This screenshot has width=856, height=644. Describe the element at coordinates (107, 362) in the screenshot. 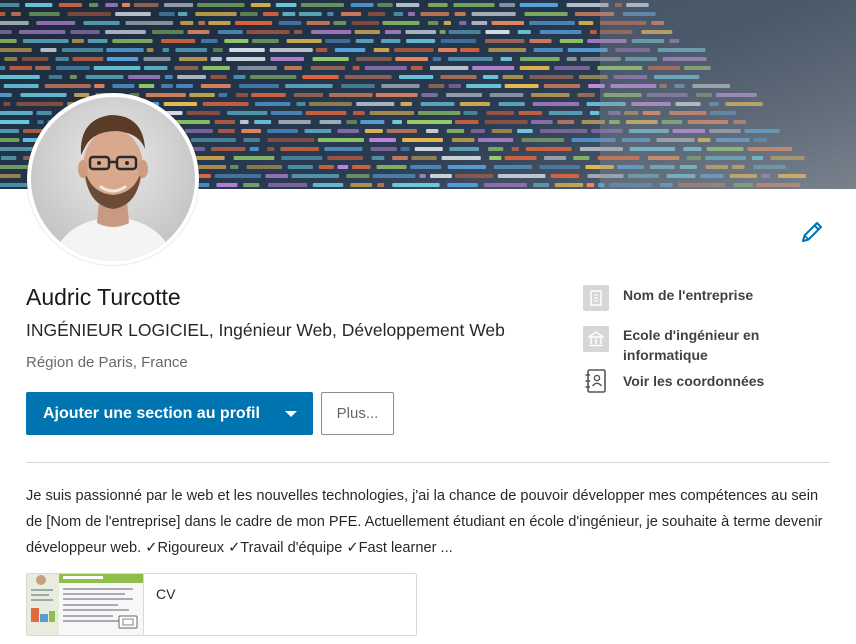

I see `profile-location: Région de Paris, France` at that location.